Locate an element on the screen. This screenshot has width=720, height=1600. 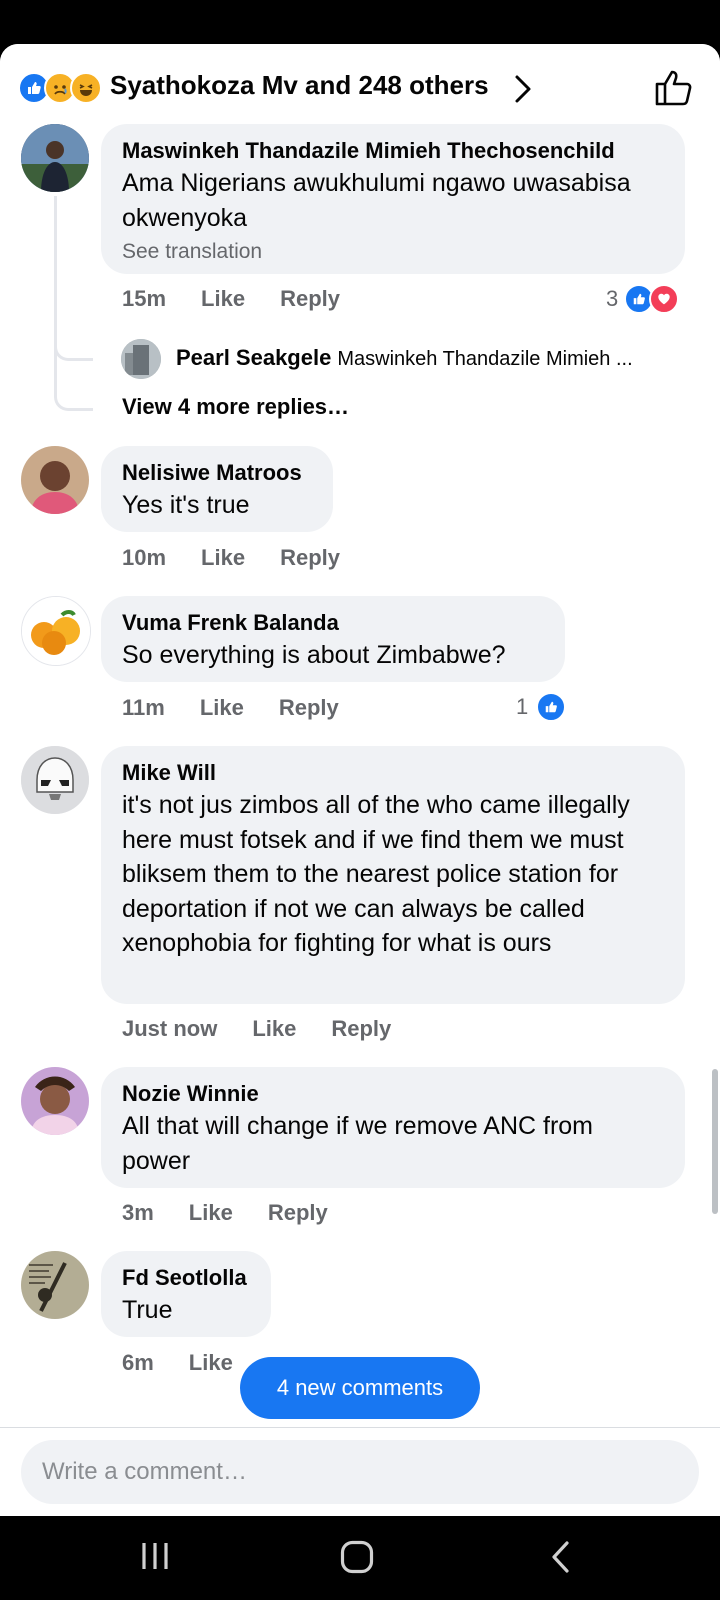
home-icon is located at coordinates (357, 1559).